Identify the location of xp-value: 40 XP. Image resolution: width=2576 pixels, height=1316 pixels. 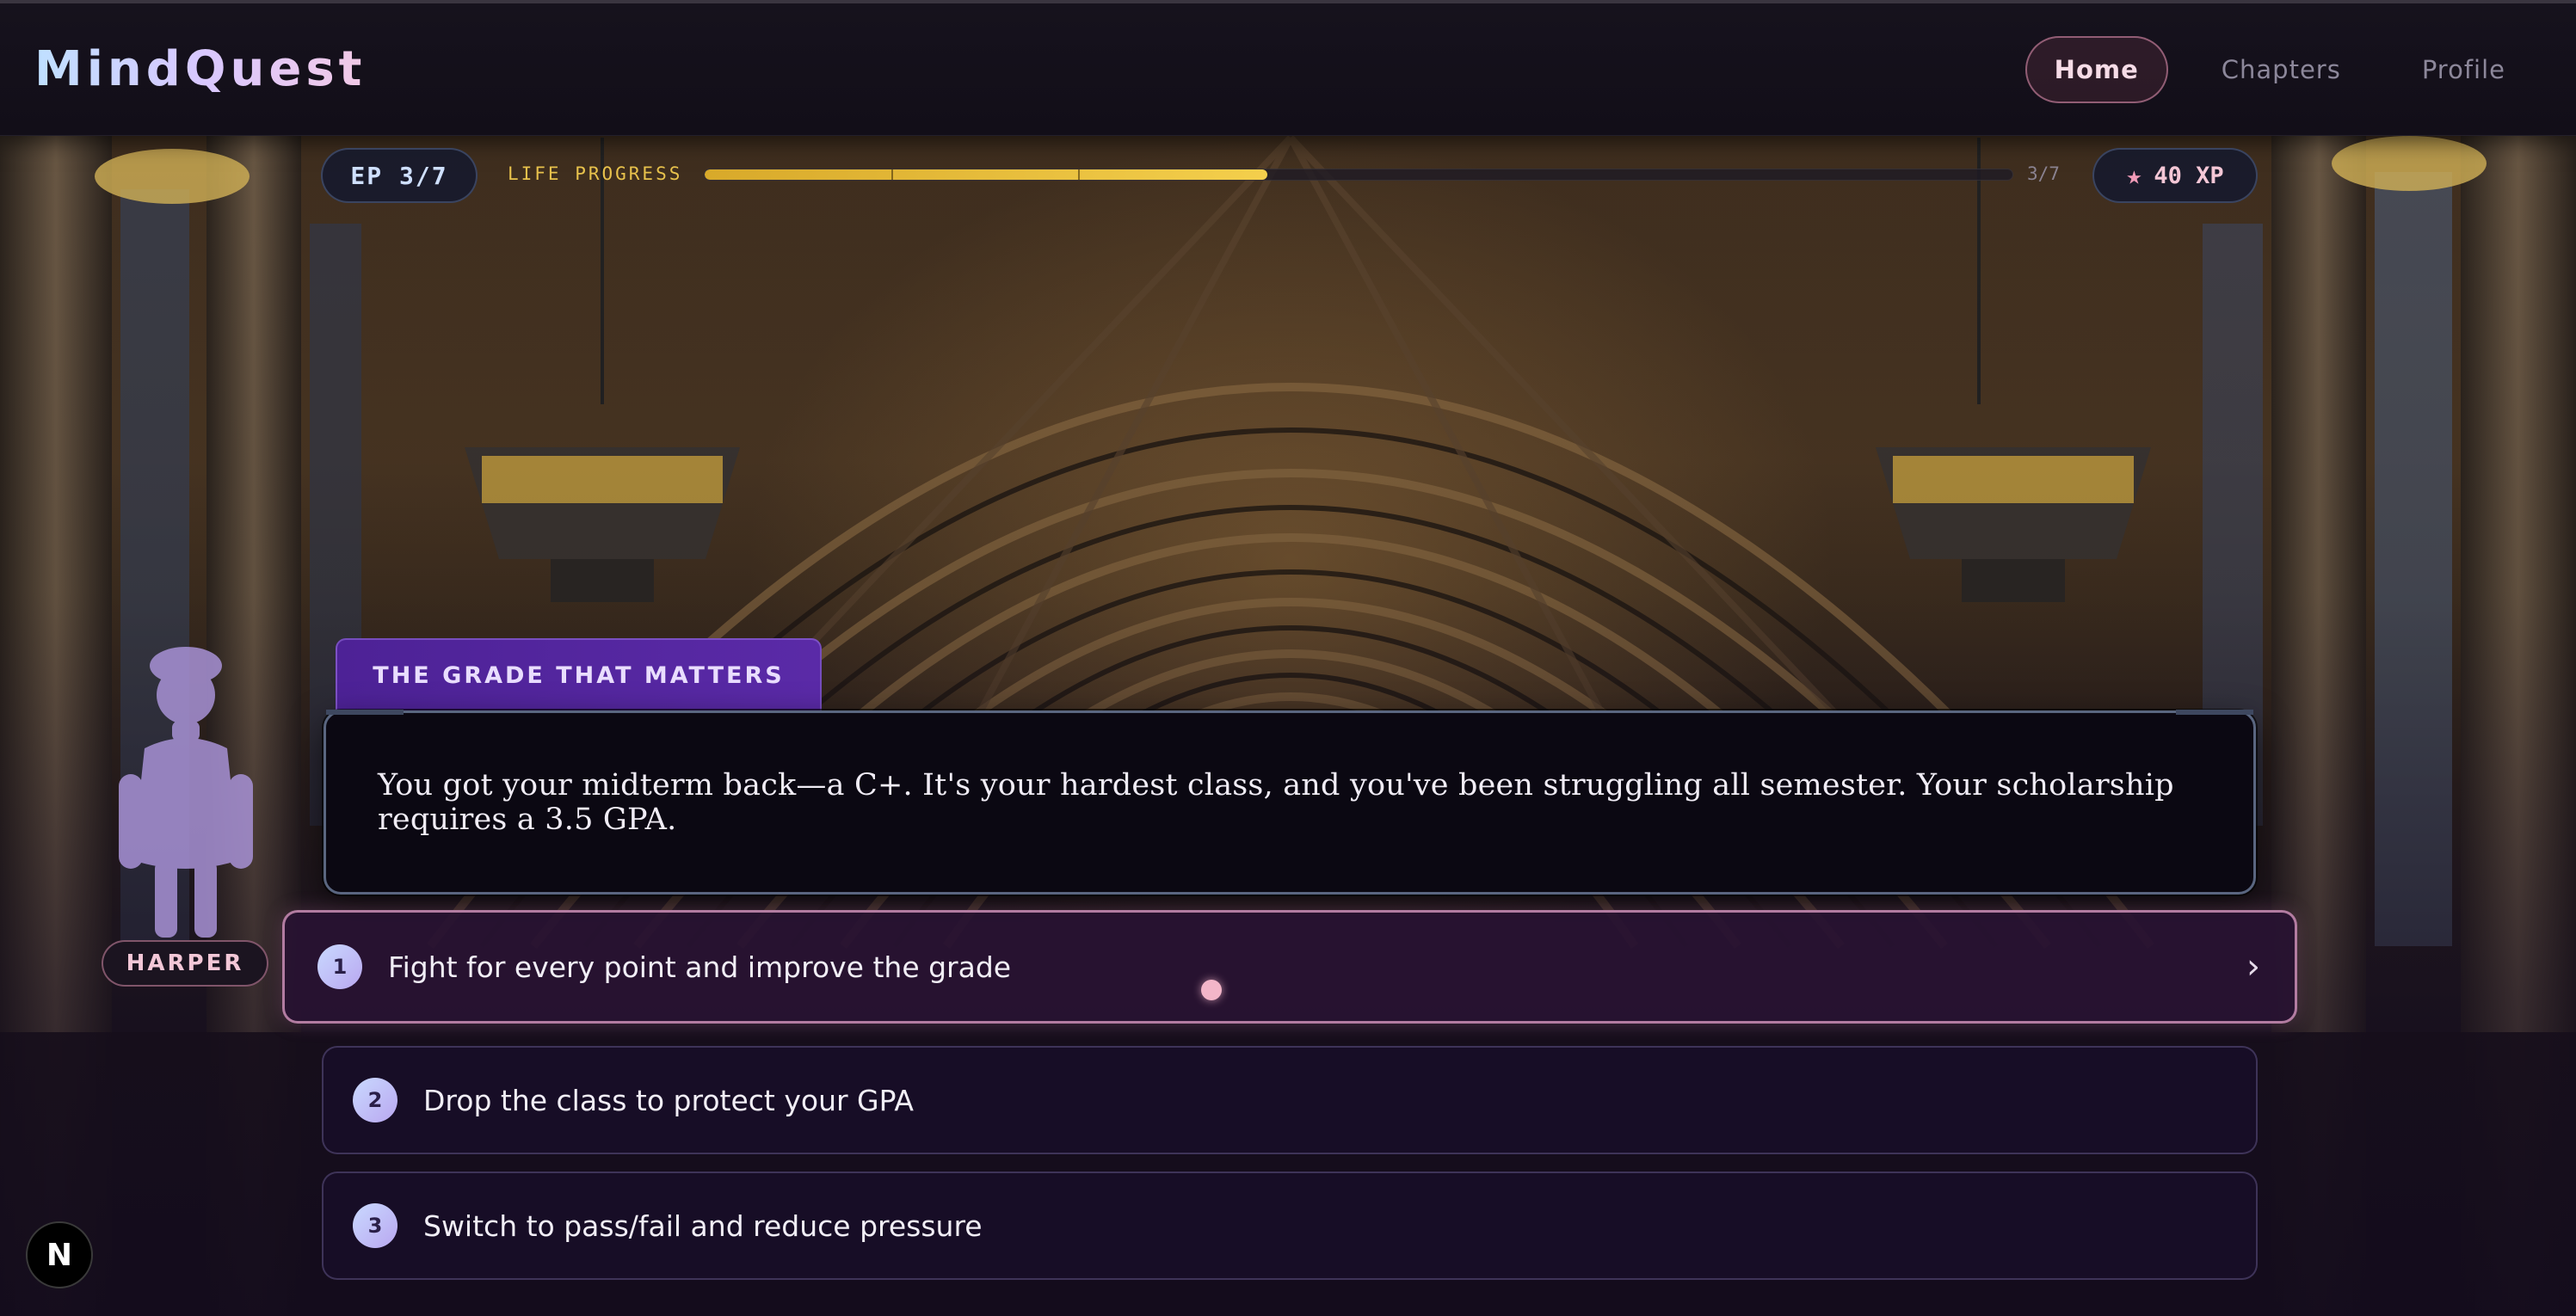
(2189, 176).